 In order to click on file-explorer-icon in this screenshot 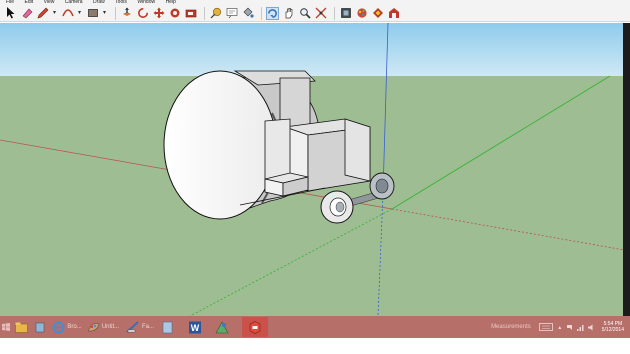, I will do `click(21, 327)`.